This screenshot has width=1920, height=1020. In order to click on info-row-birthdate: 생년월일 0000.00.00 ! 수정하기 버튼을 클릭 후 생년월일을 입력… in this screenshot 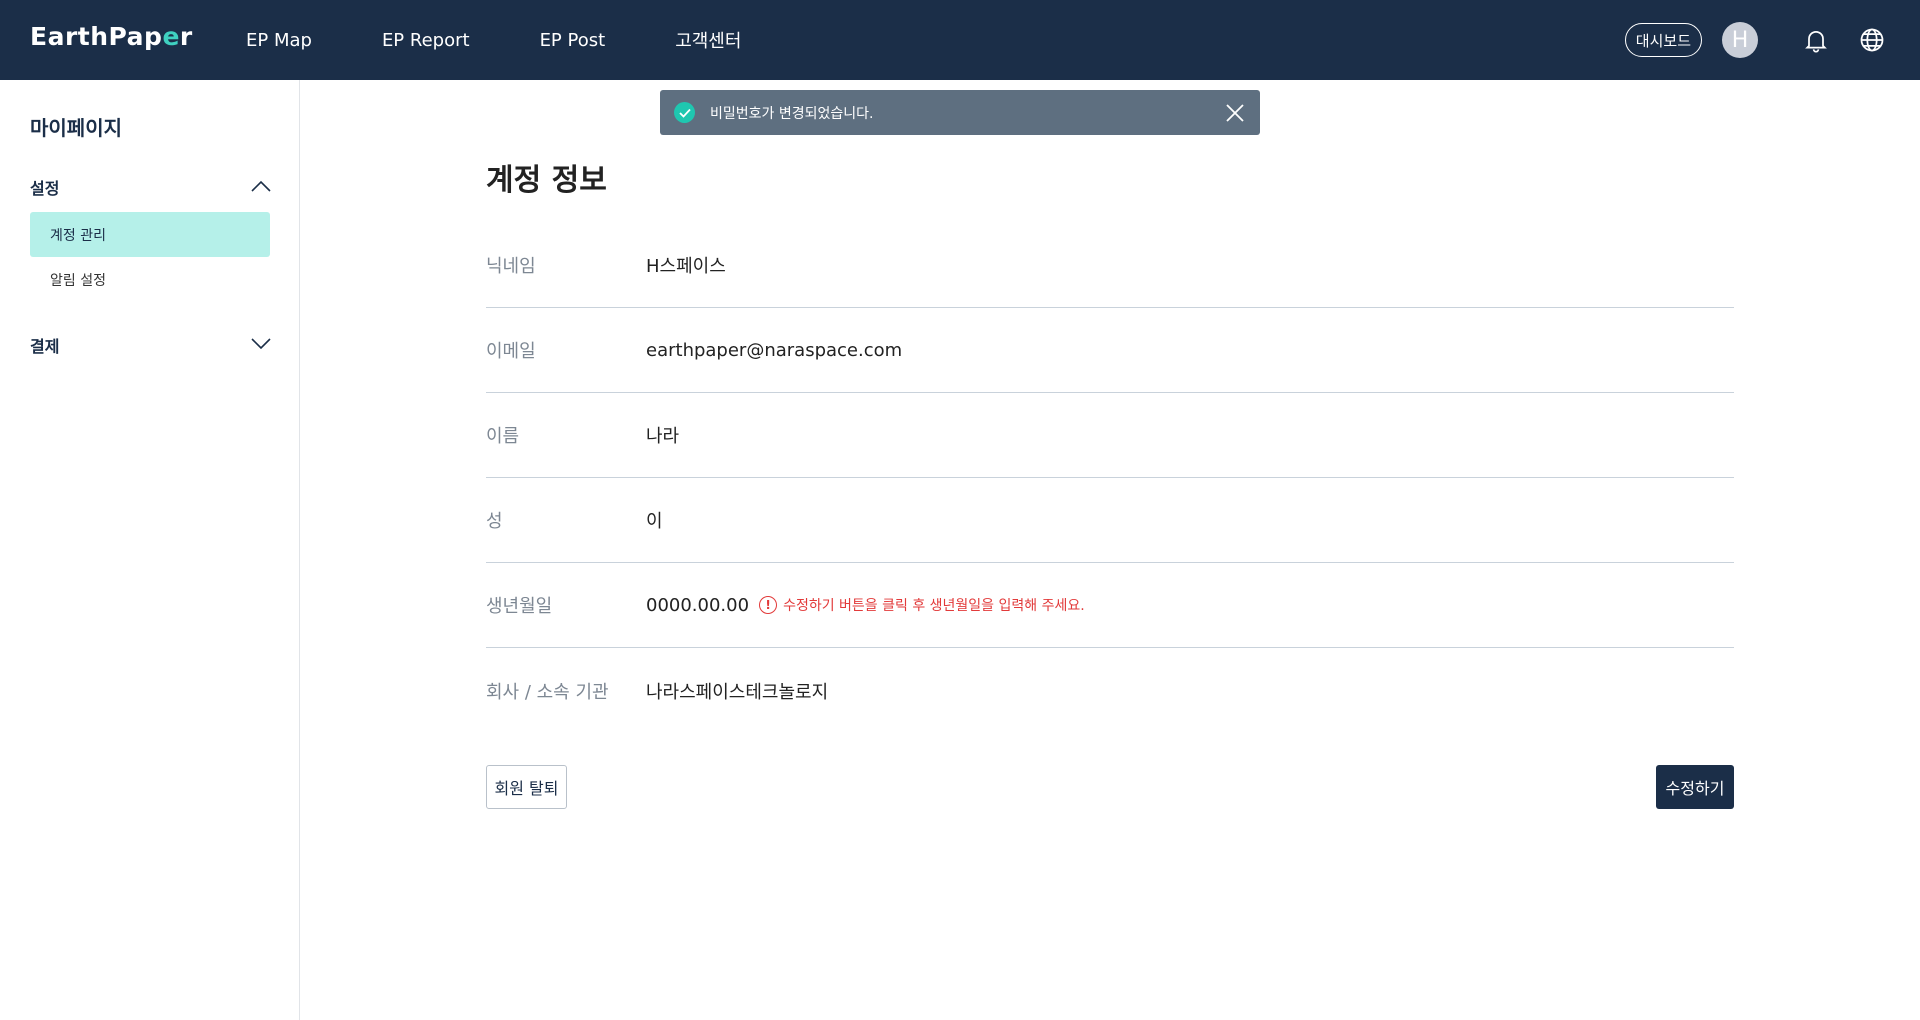, I will do `click(1110, 605)`.